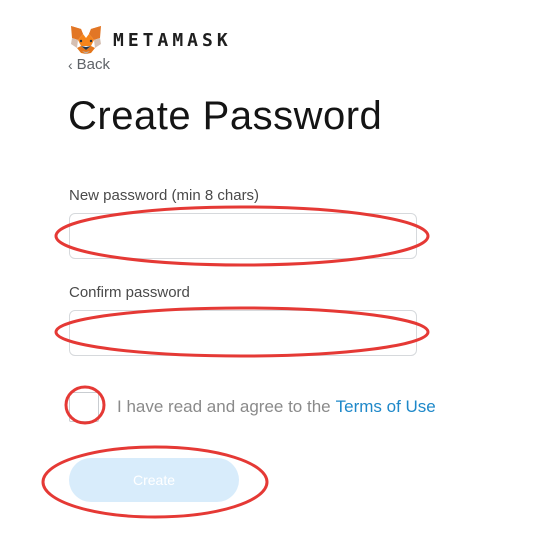  What do you see at coordinates (243, 236) in the screenshot?
I see `new-password-input` at bounding box center [243, 236].